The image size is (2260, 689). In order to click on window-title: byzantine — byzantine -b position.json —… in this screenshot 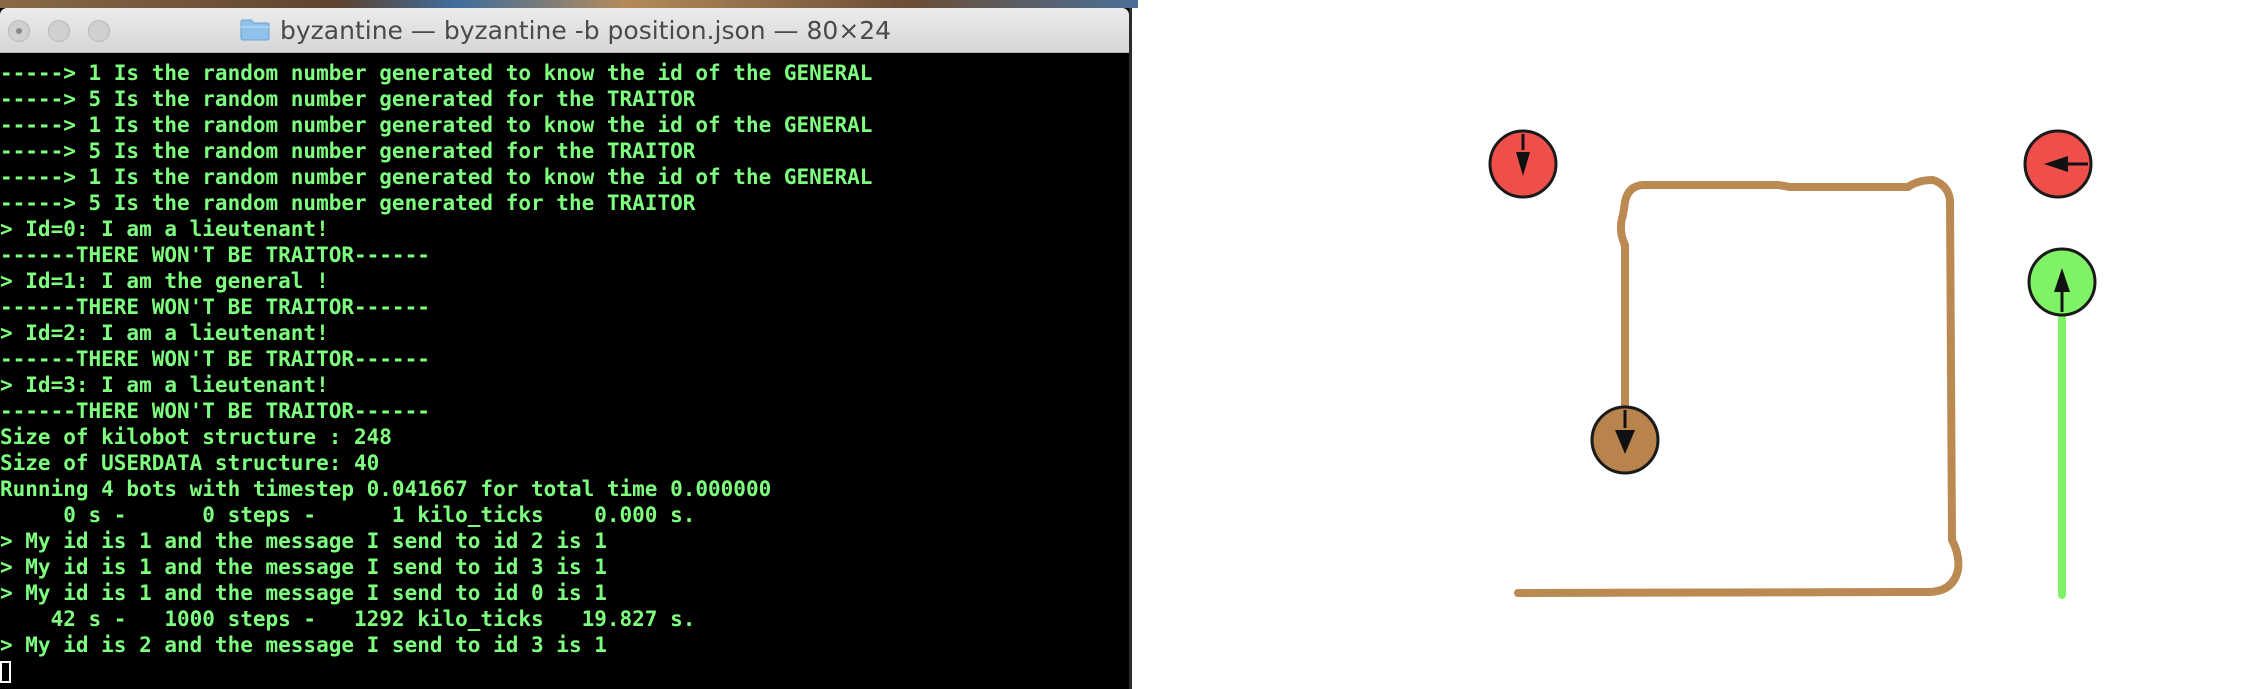, I will do `click(586, 30)`.